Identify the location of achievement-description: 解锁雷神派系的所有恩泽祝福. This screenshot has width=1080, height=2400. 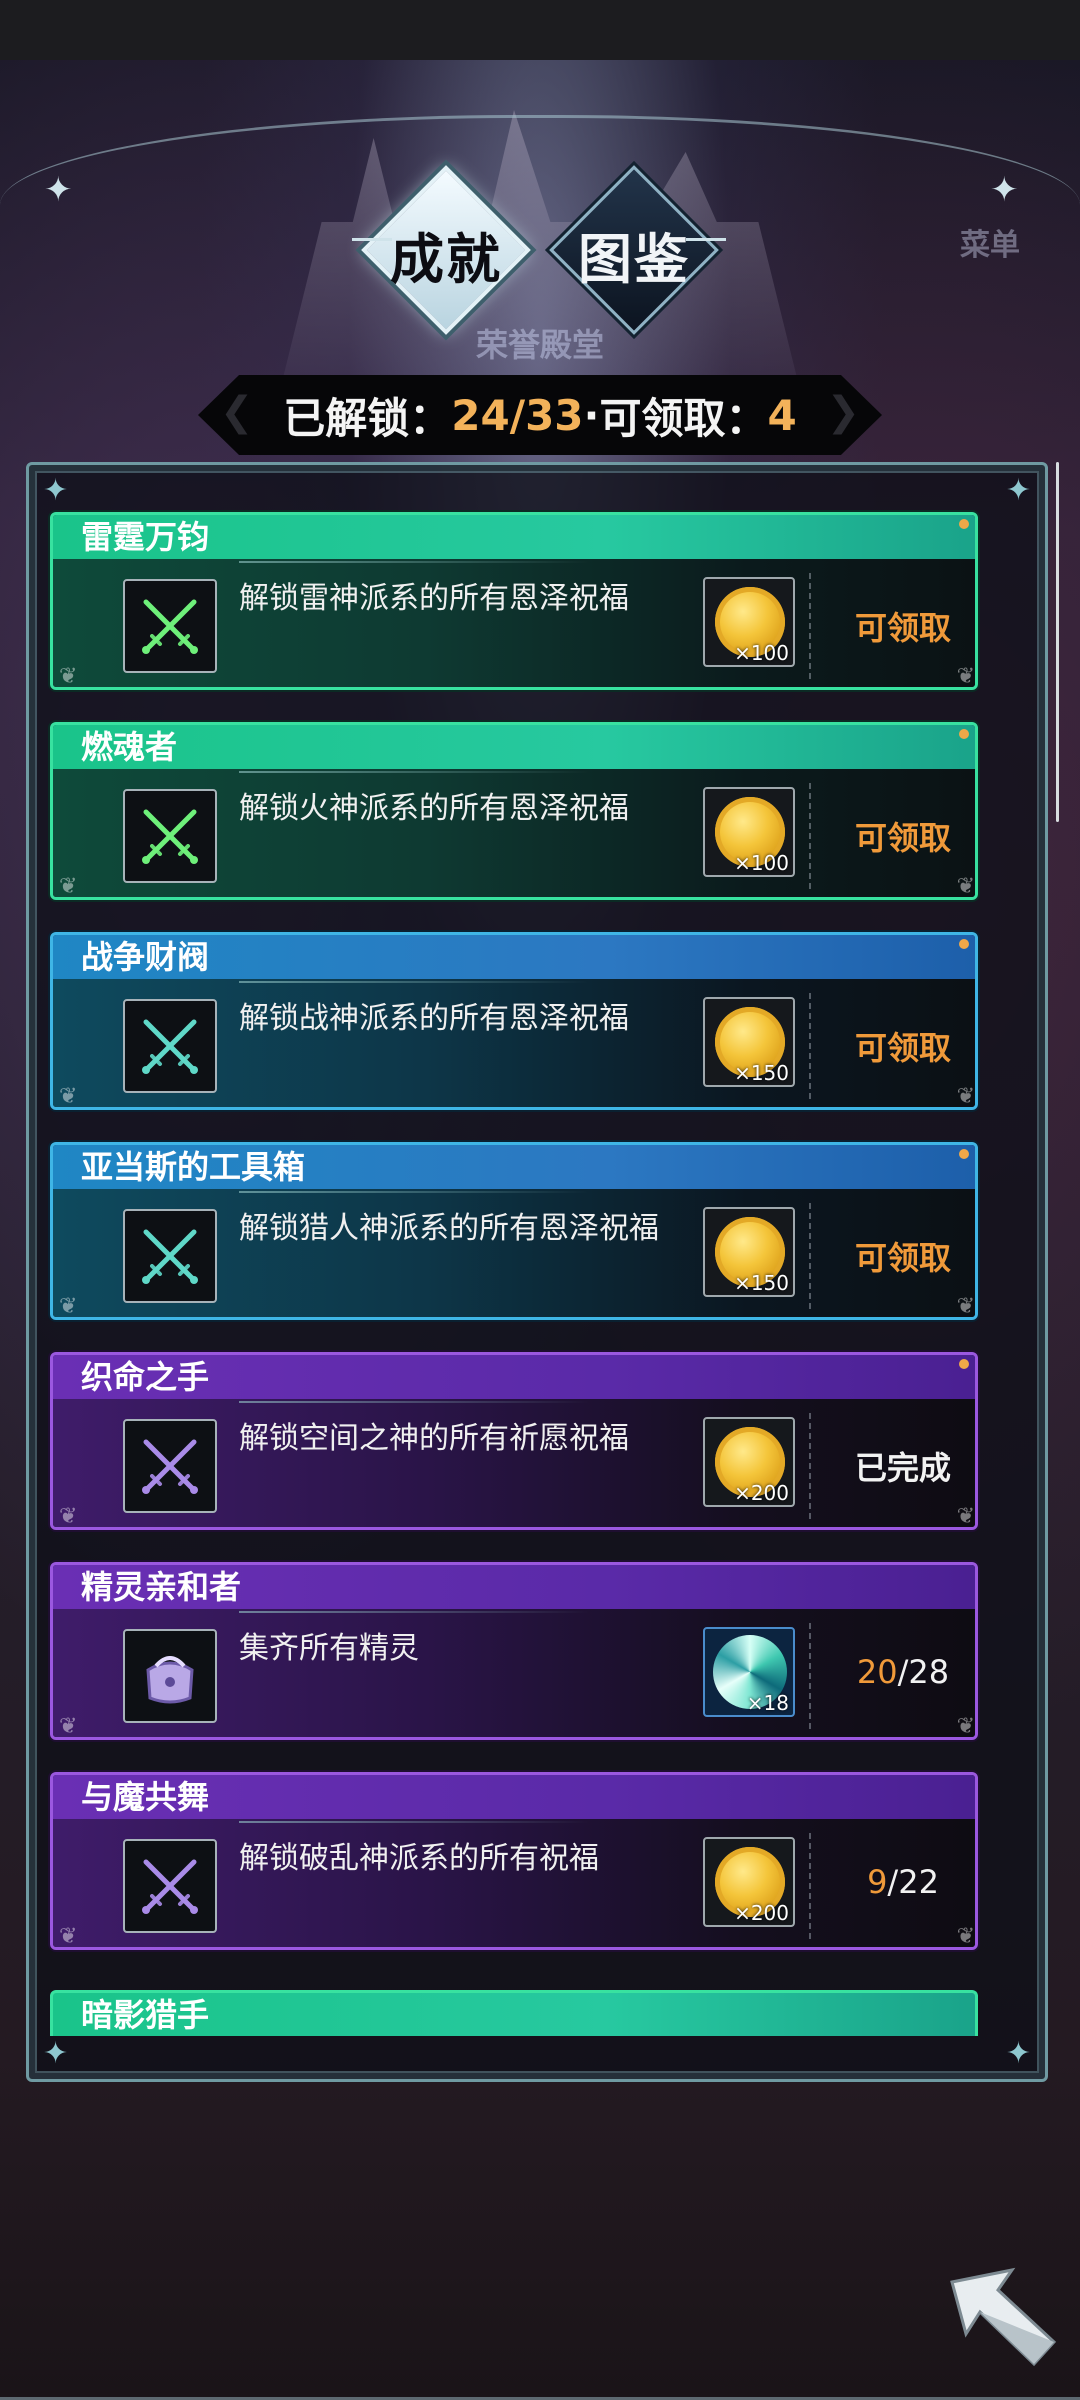
(434, 598).